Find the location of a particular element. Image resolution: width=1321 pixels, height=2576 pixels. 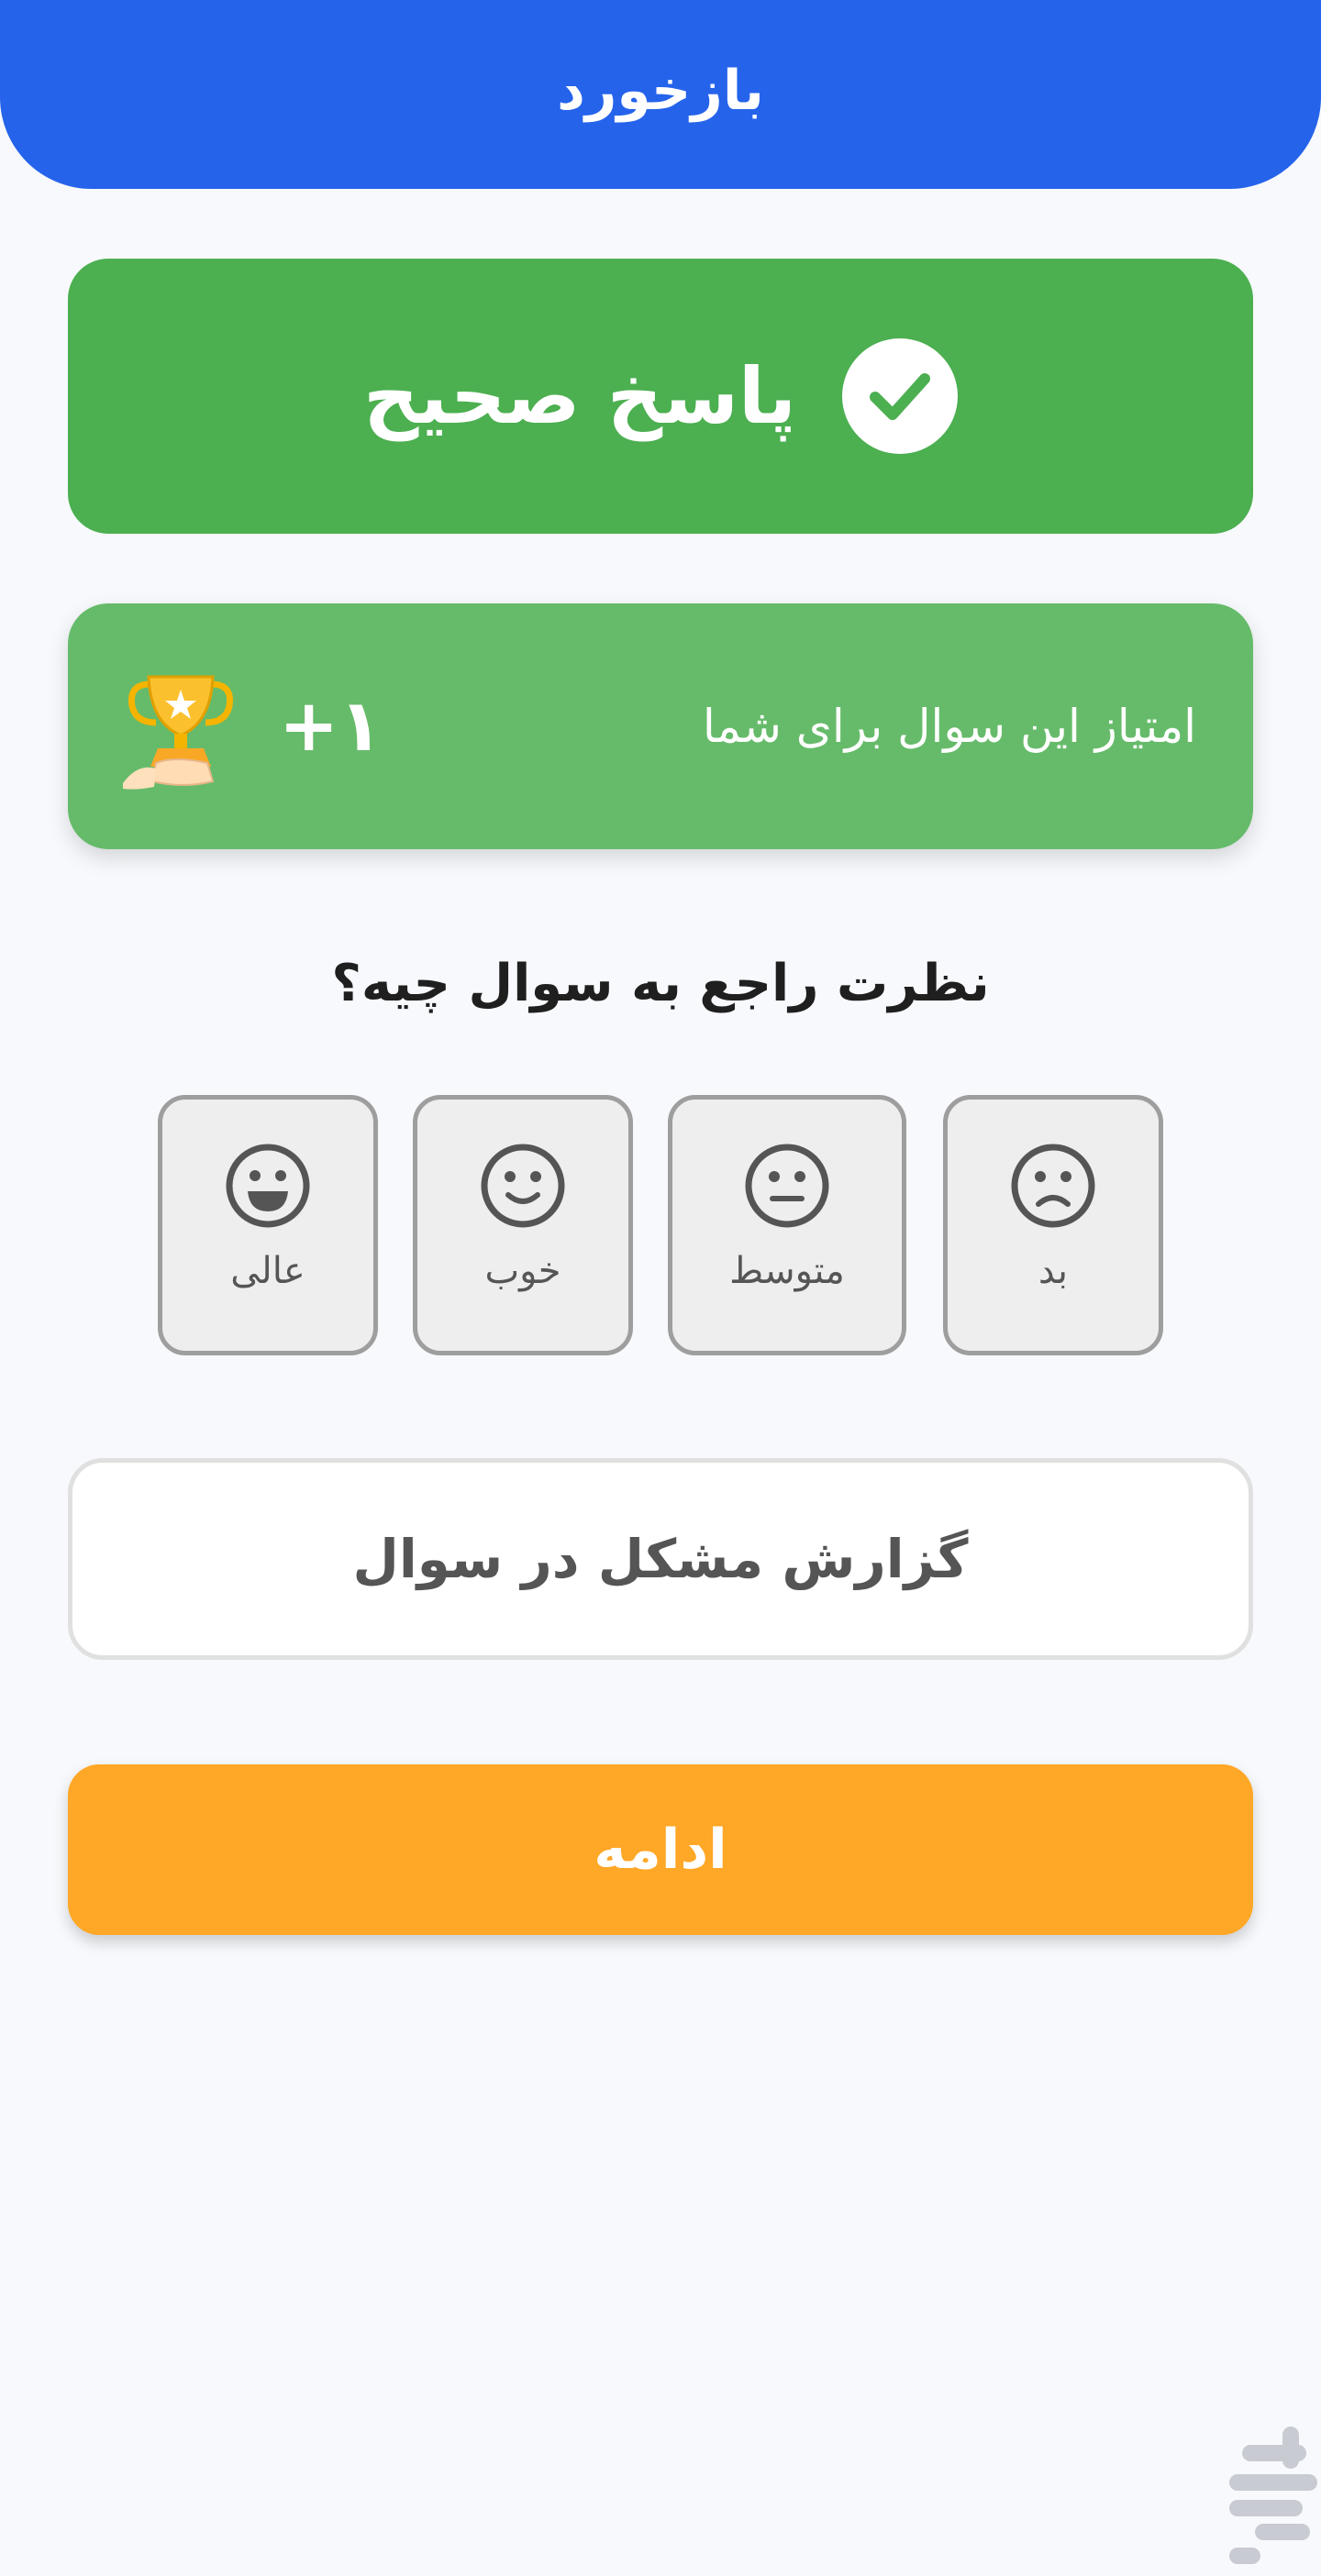

rating-option-average: متوسط is located at coordinates (787, 1225).